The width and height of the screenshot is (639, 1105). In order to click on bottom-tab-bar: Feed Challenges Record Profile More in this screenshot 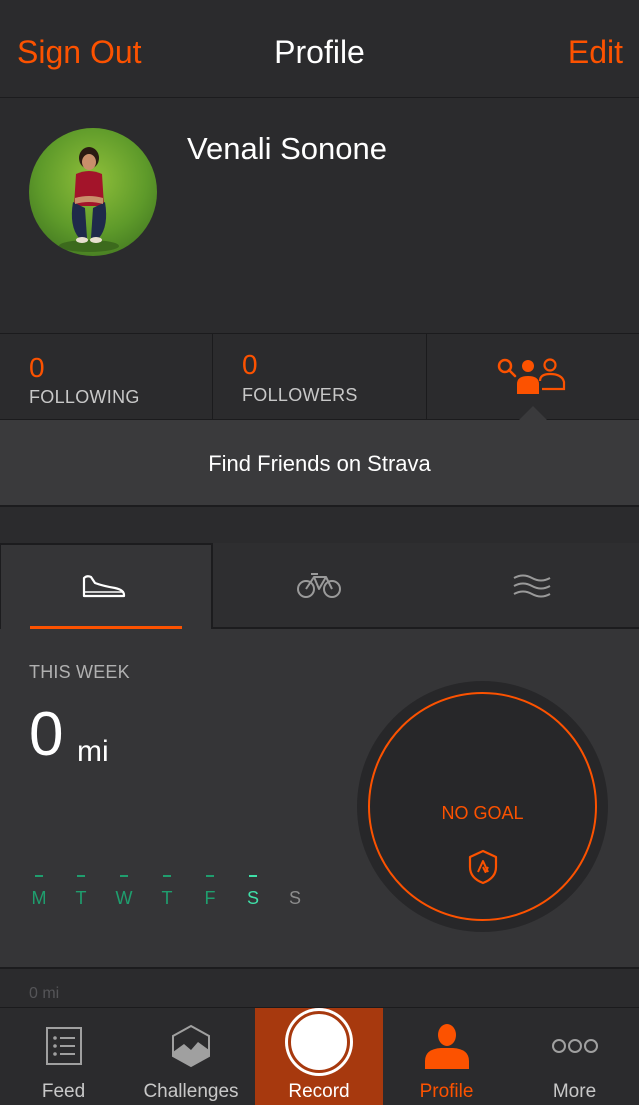, I will do `click(319, 1056)`.